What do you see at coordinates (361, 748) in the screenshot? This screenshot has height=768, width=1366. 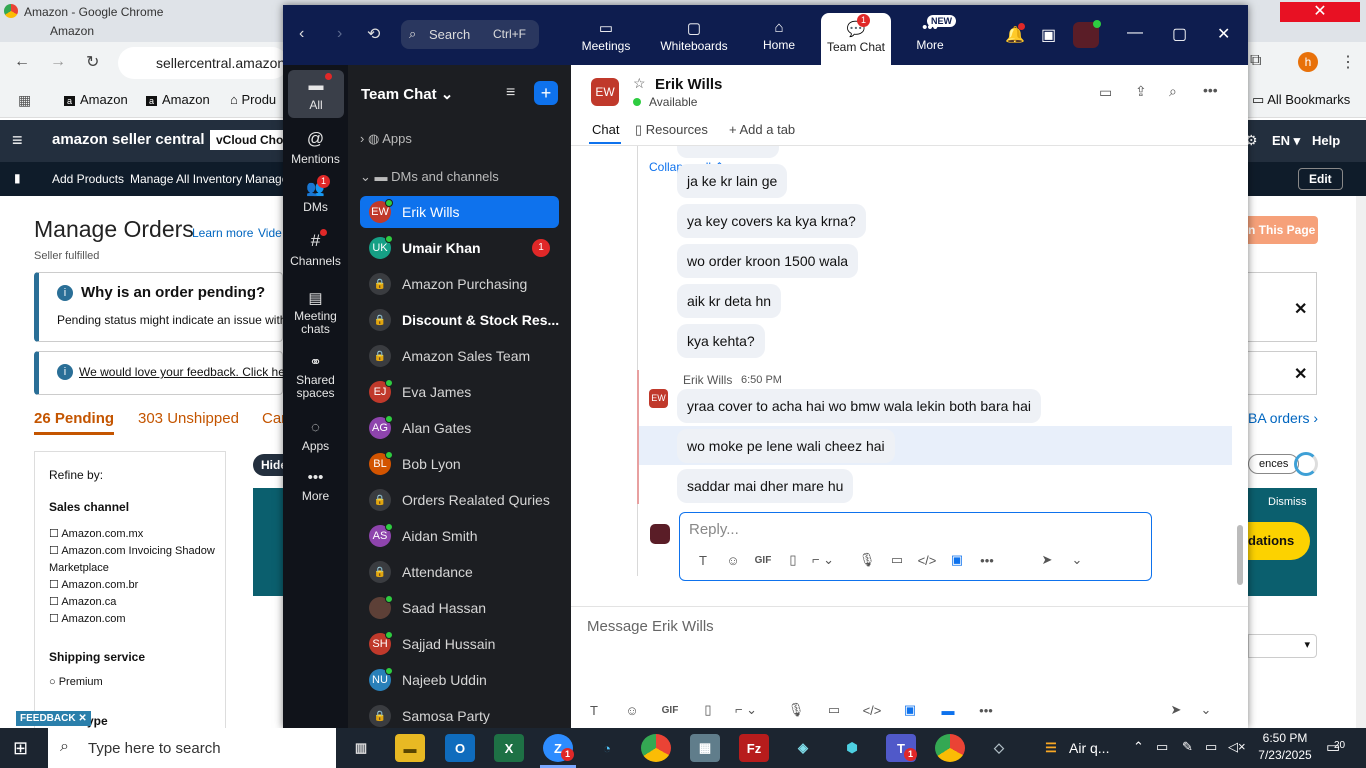 I see `task-view-icon: ▥` at bounding box center [361, 748].